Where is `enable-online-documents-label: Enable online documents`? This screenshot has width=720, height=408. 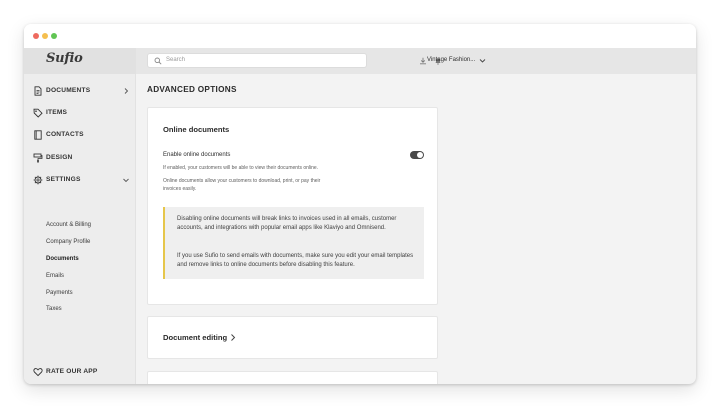
enable-online-documents-label: Enable online documents is located at coordinates (197, 155).